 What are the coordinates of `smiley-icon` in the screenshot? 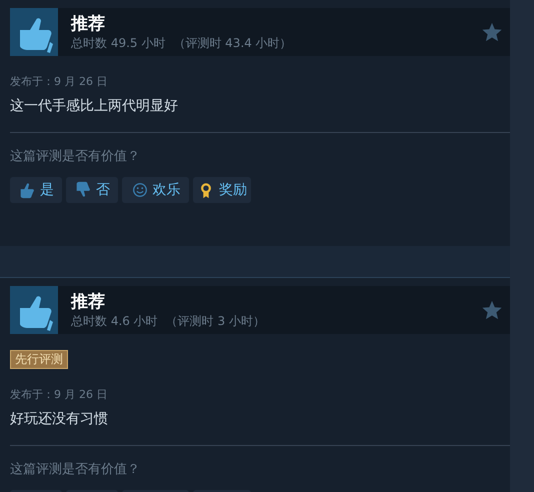 It's located at (139, 190).